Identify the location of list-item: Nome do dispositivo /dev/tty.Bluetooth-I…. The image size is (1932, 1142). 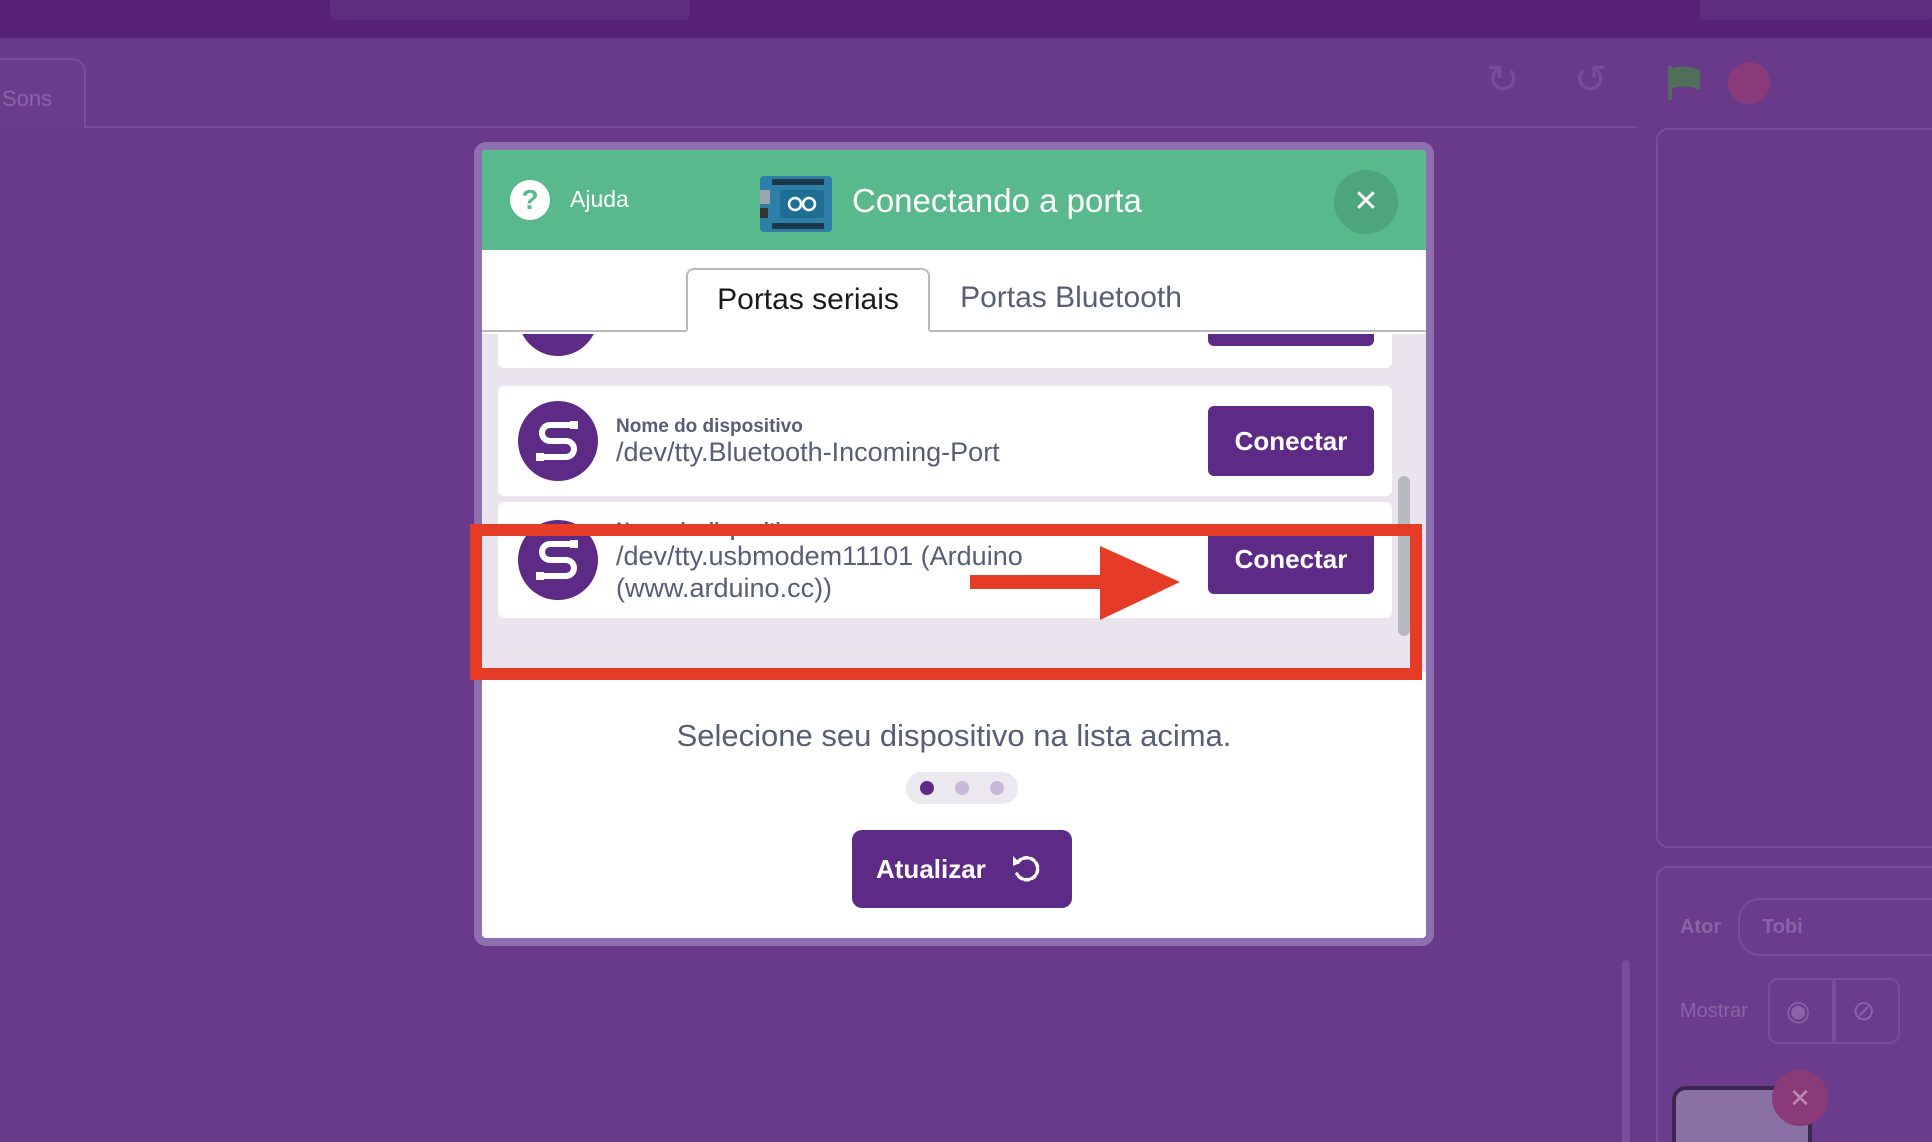
(945, 441).